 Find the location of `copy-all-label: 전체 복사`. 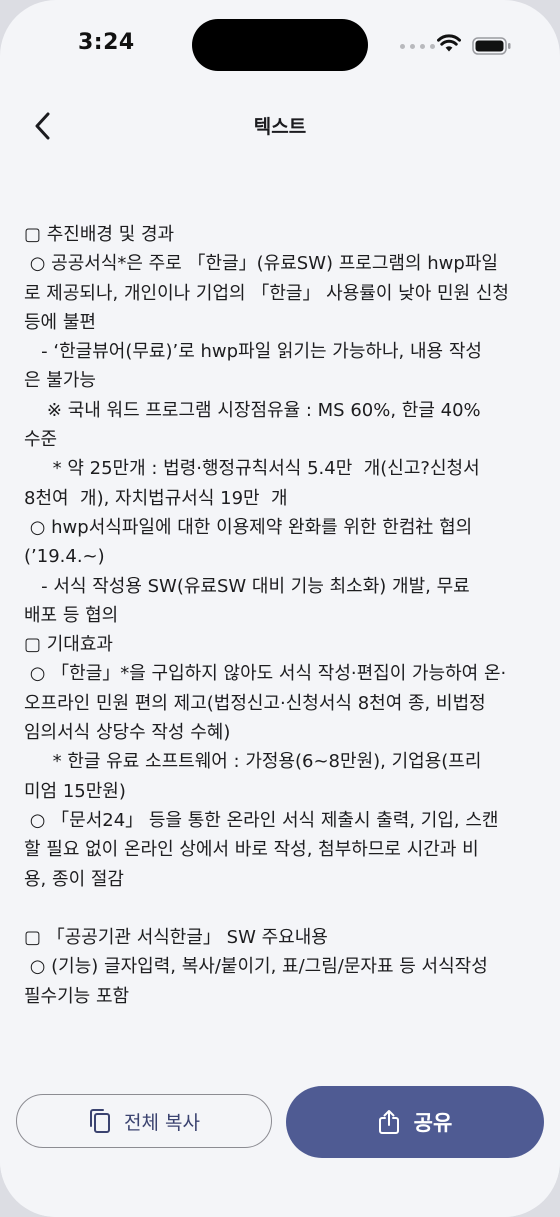

copy-all-label: 전체 복사 is located at coordinates (162, 1122).